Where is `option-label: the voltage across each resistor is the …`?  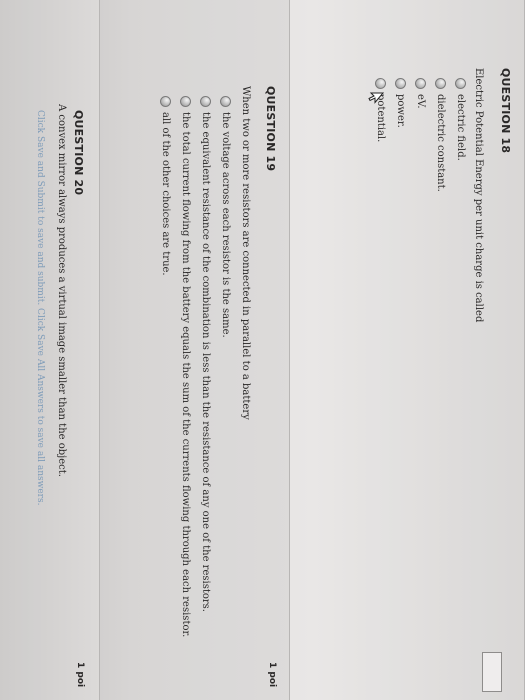
option-label: the voltage across each resistor is the … is located at coordinates (226, 225).